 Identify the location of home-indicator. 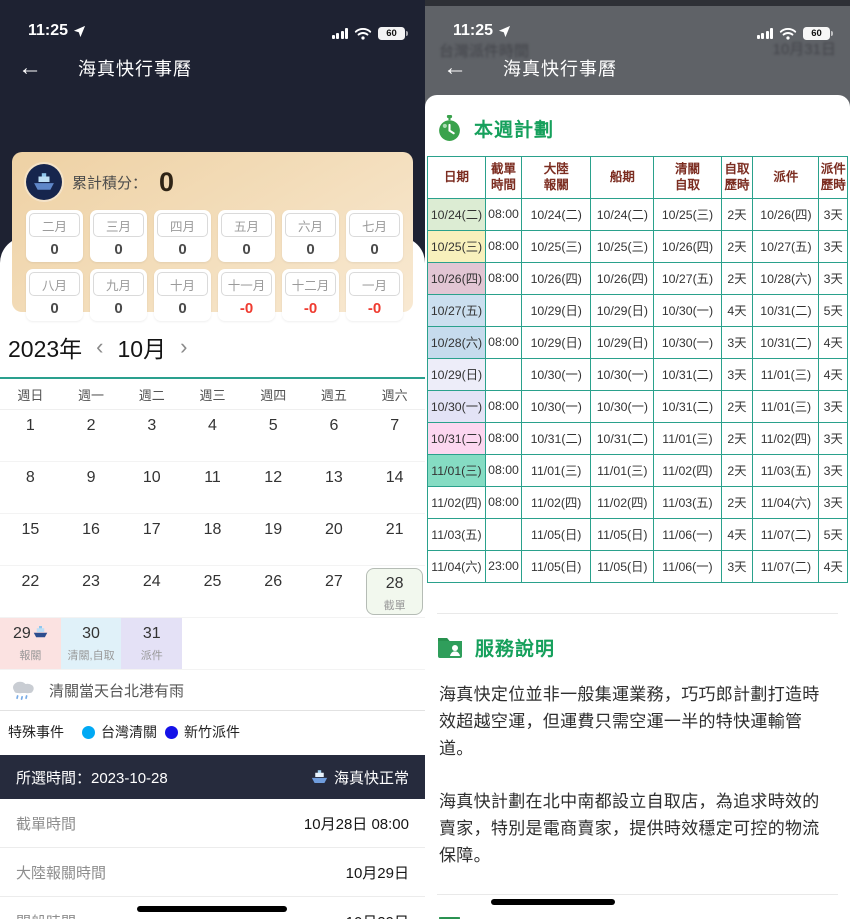
(212, 909).